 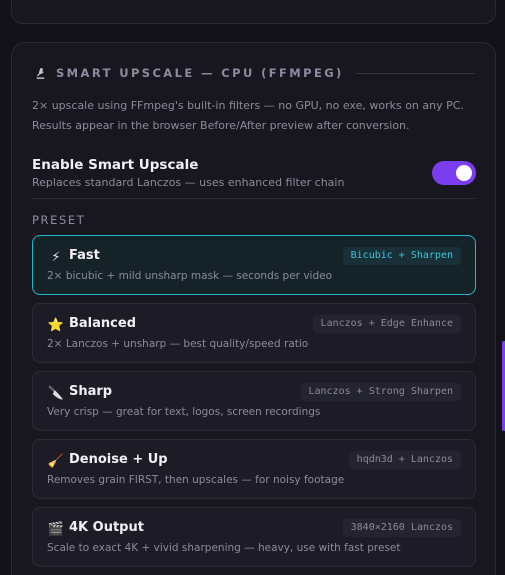 I want to click on preset-name: 4K Output, so click(x=106, y=527).